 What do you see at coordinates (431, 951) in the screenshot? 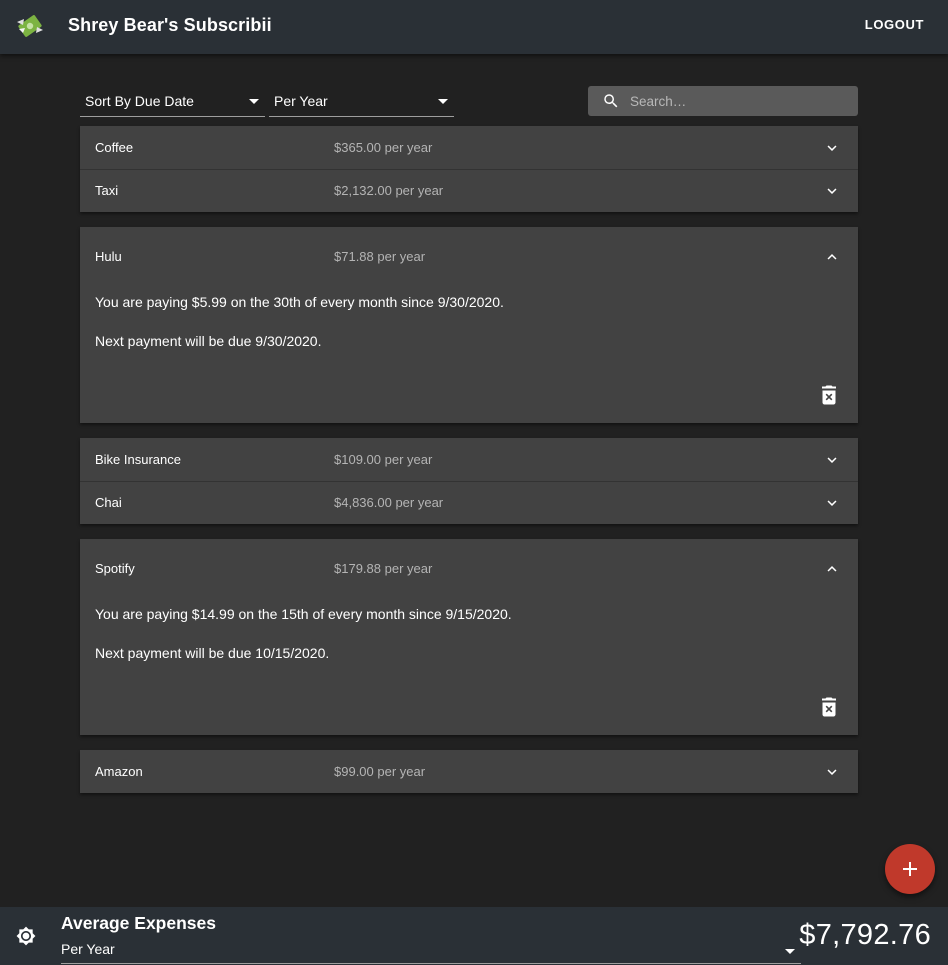
I see `footer-period-select: Per Year` at bounding box center [431, 951].